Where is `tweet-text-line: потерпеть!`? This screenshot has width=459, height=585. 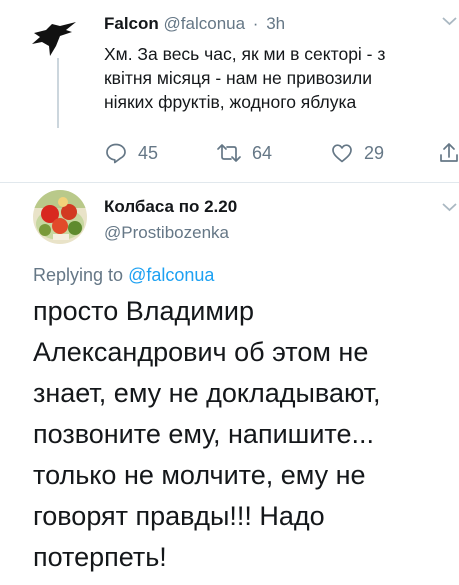 tweet-text-line: потерпеть! is located at coordinates (100, 557).